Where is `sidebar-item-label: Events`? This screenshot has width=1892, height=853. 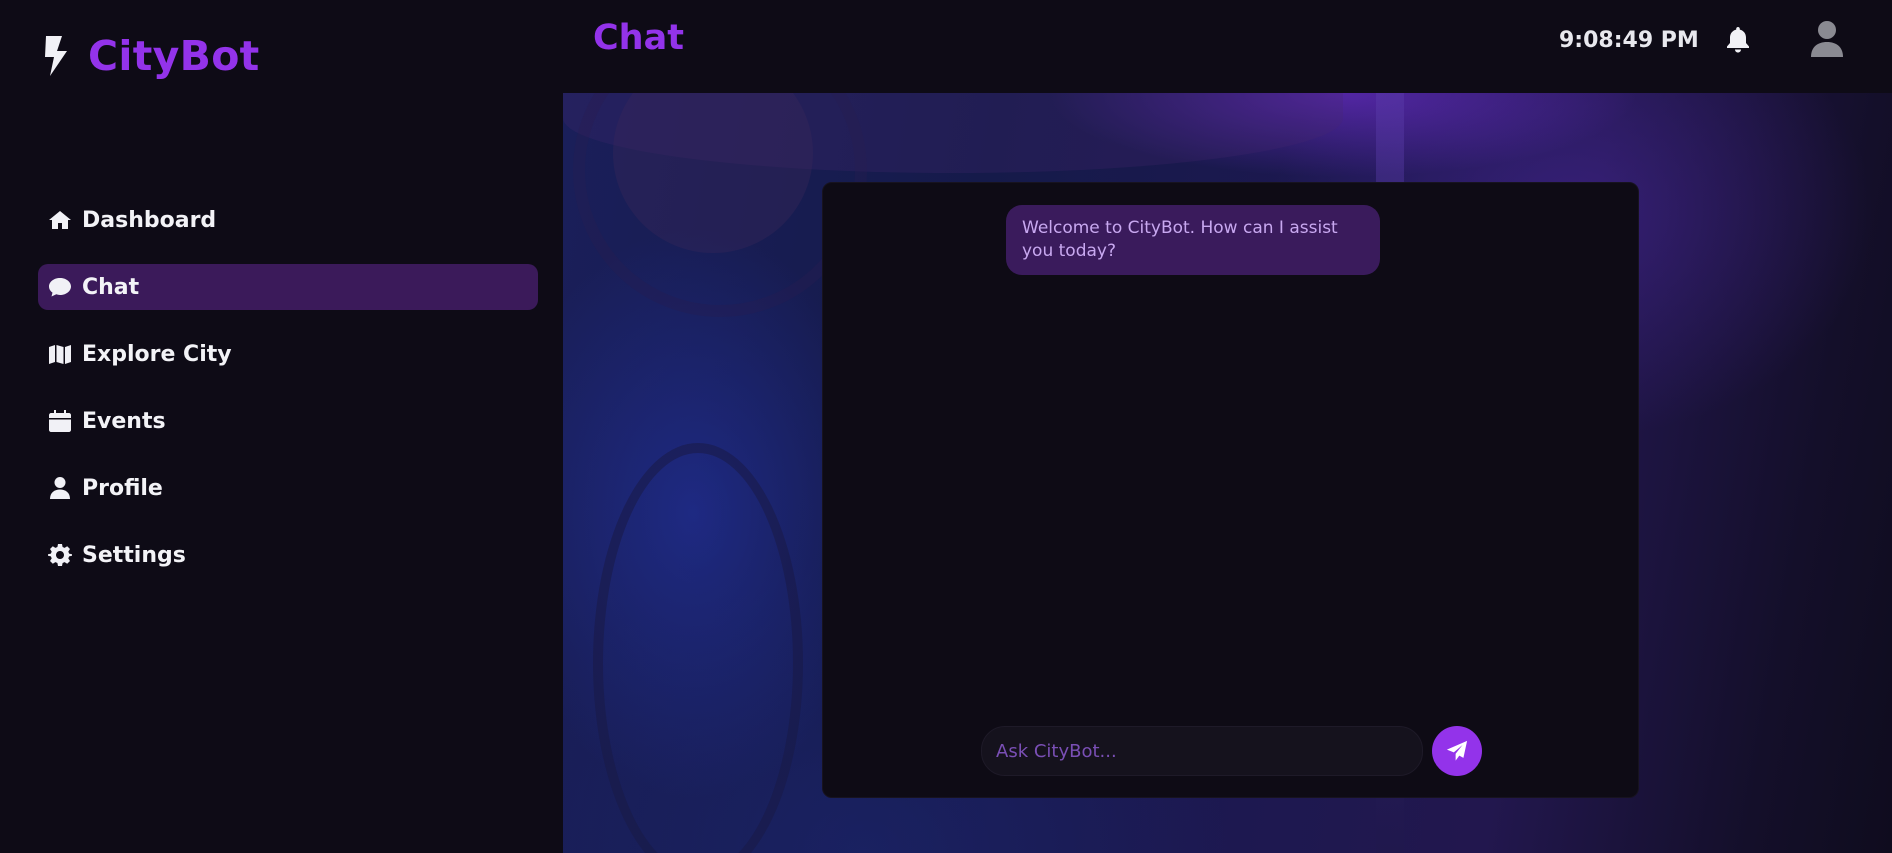 sidebar-item-label: Events is located at coordinates (124, 421).